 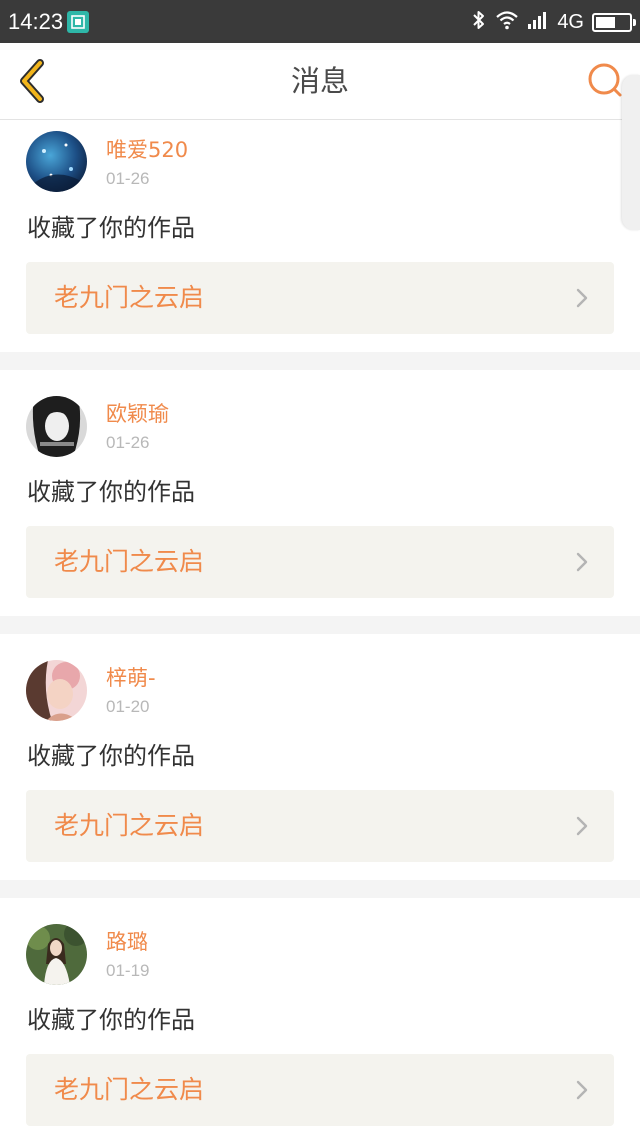 What do you see at coordinates (131, 678) in the screenshot?
I see `user-name: 梓萌-` at bounding box center [131, 678].